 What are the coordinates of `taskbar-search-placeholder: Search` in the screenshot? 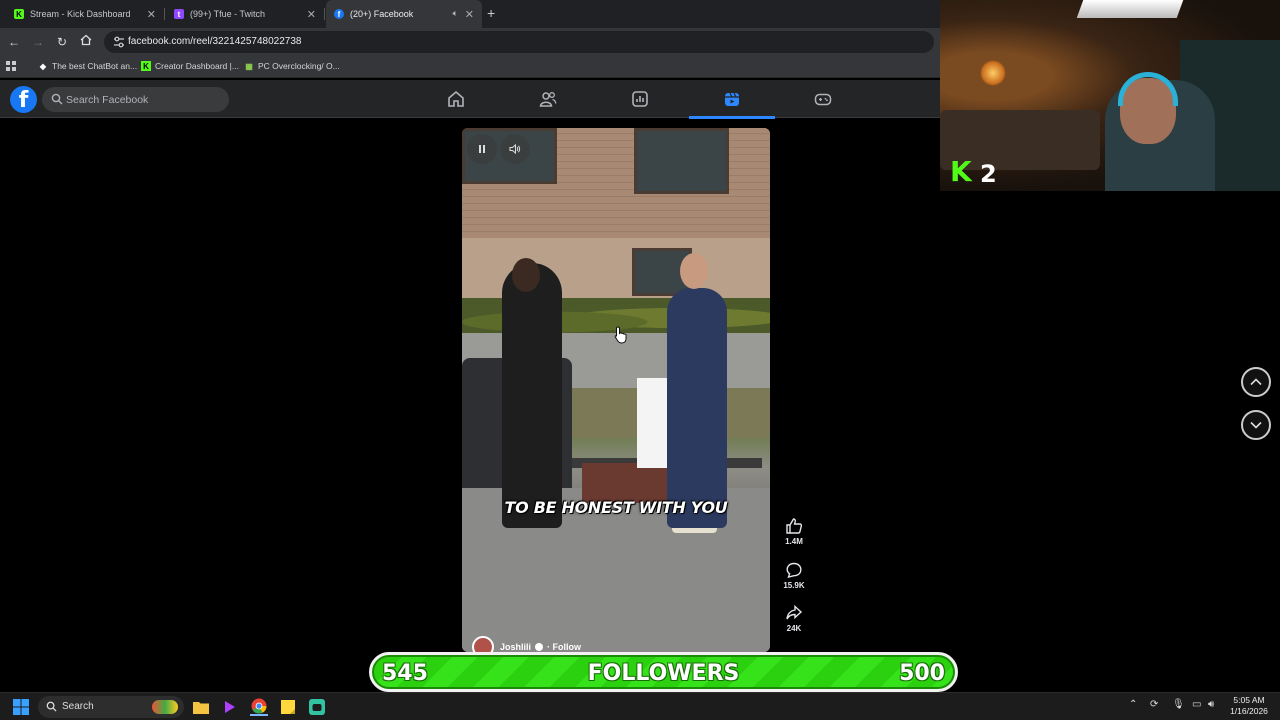 It's located at (78, 706).